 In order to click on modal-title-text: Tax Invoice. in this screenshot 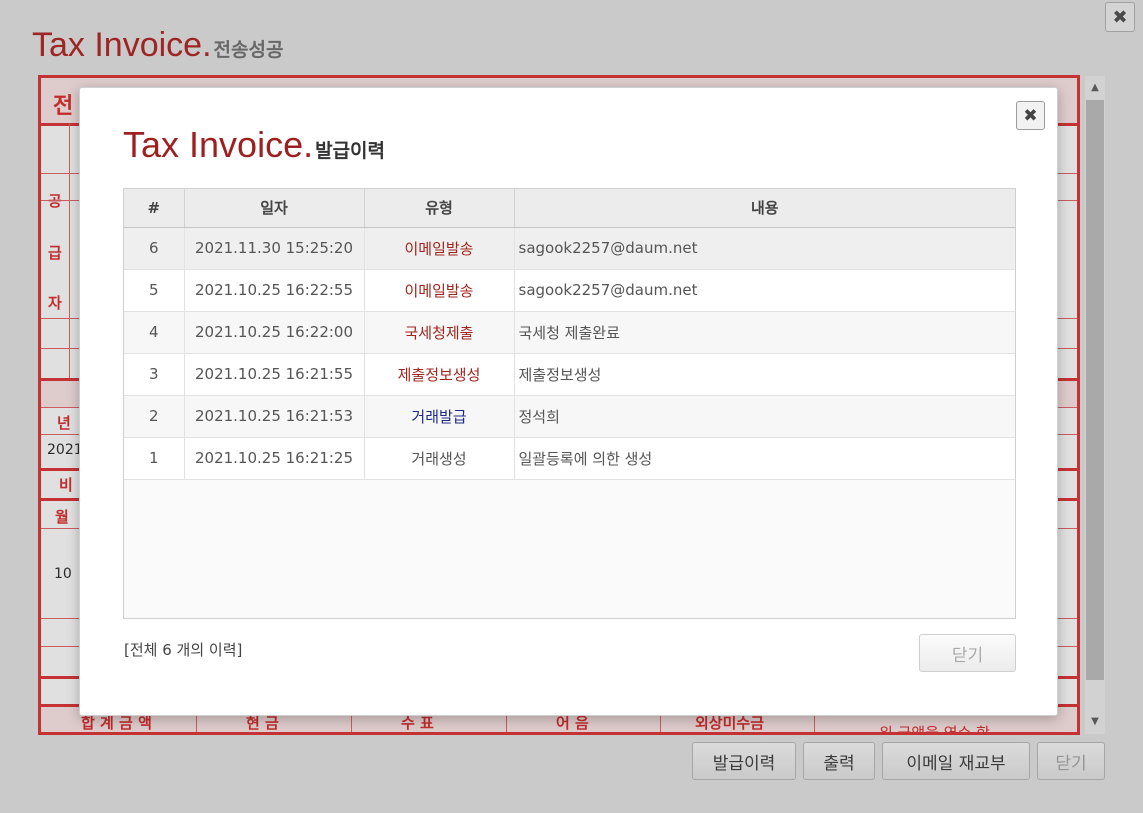, I will do `click(218, 144)`.